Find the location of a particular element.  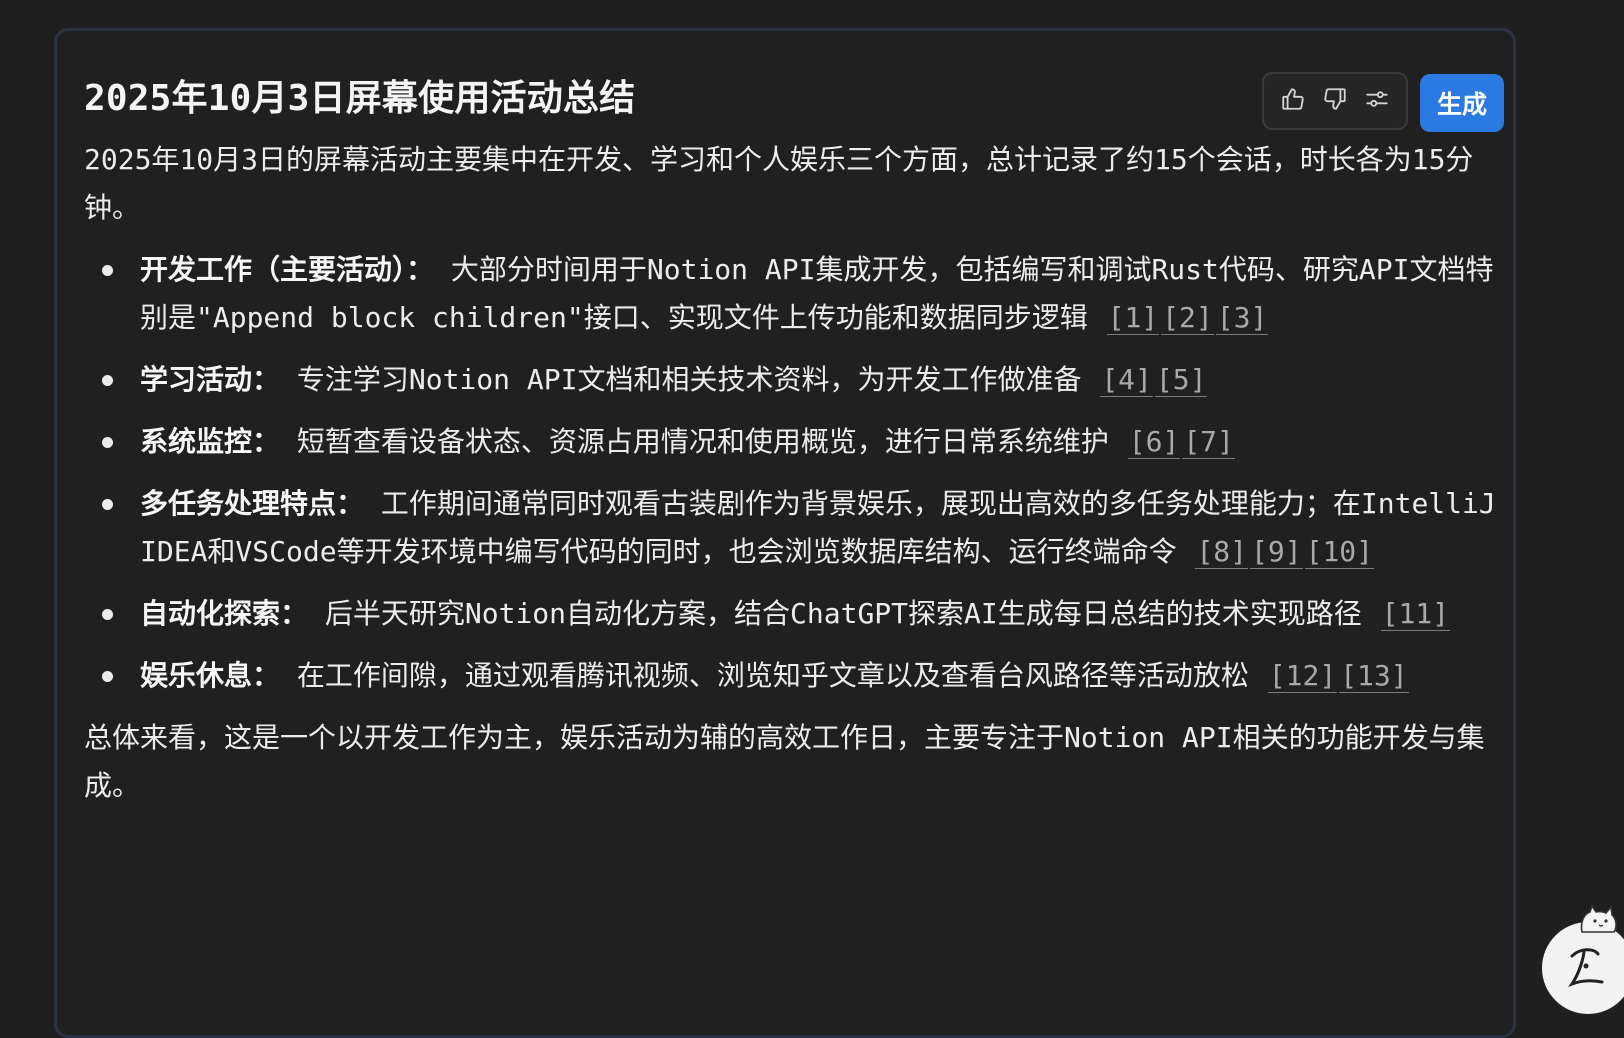

item-title: 学习活动： is located at coordinates (210, 379).